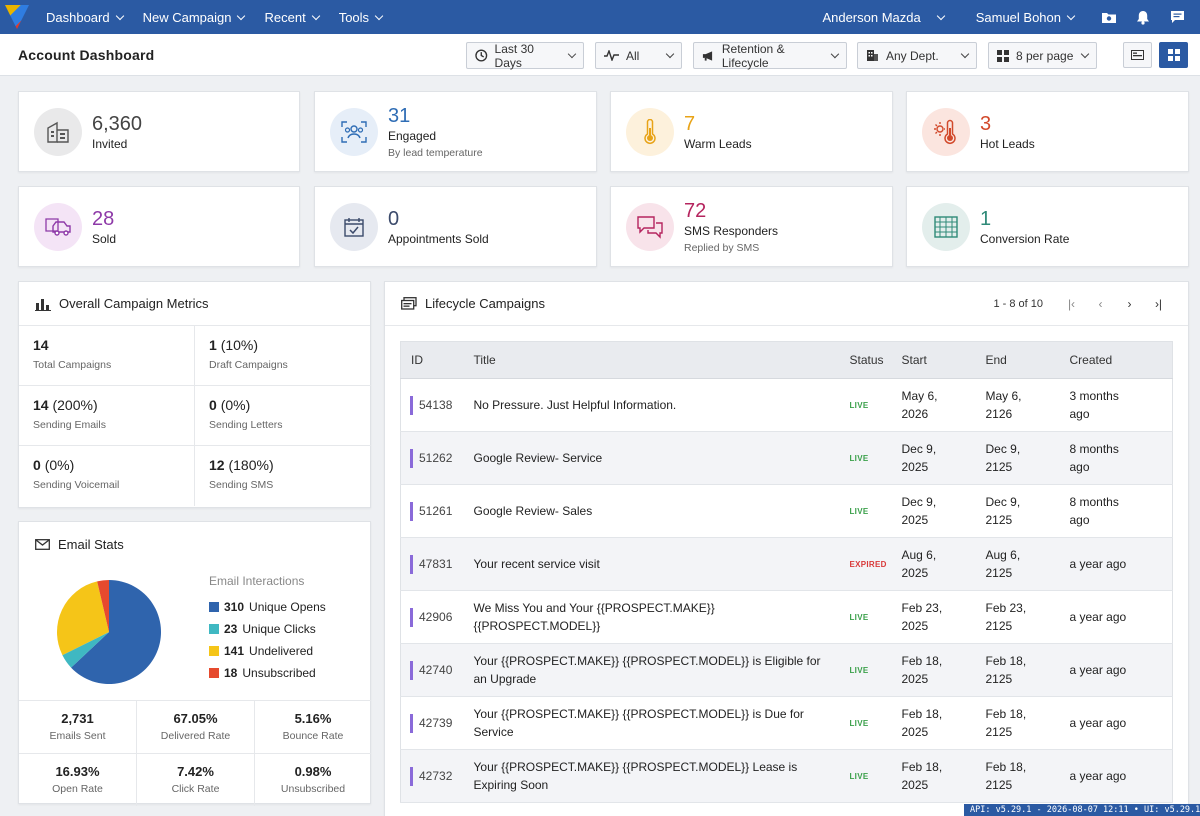  Describe the element at coordinates (313, 789) in the screenshot. I see `email-stat-label: Unsubscribed` at that location.